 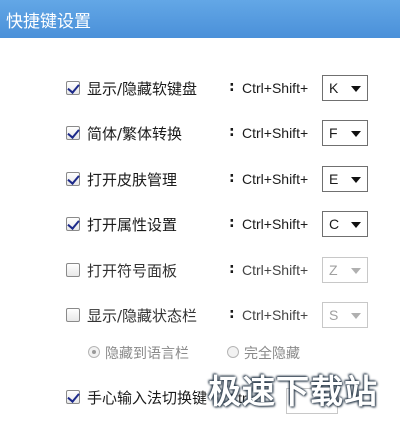 What do you see at coordinates (142, 89) in the screenshot?
I see `shortcut-label: 显示/隐藏软键盘` at bounding box center [142, 89].